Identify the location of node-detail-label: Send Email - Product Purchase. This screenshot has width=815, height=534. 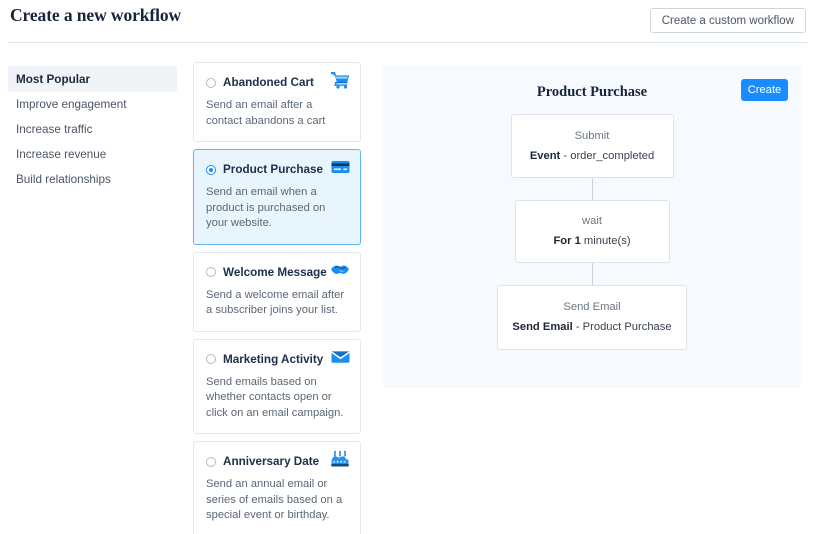
(591, 327).